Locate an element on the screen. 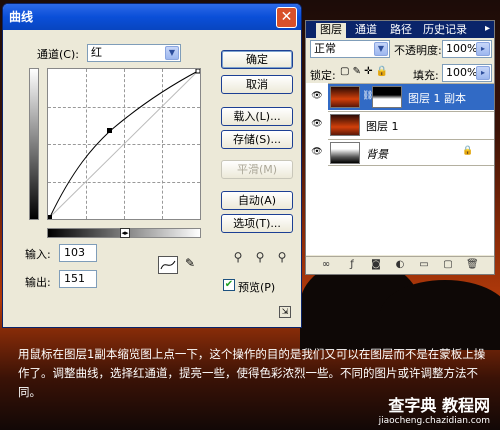 The image size is (500, 430). layer-style-icon: ƒ is located at coordinates (352, 265).